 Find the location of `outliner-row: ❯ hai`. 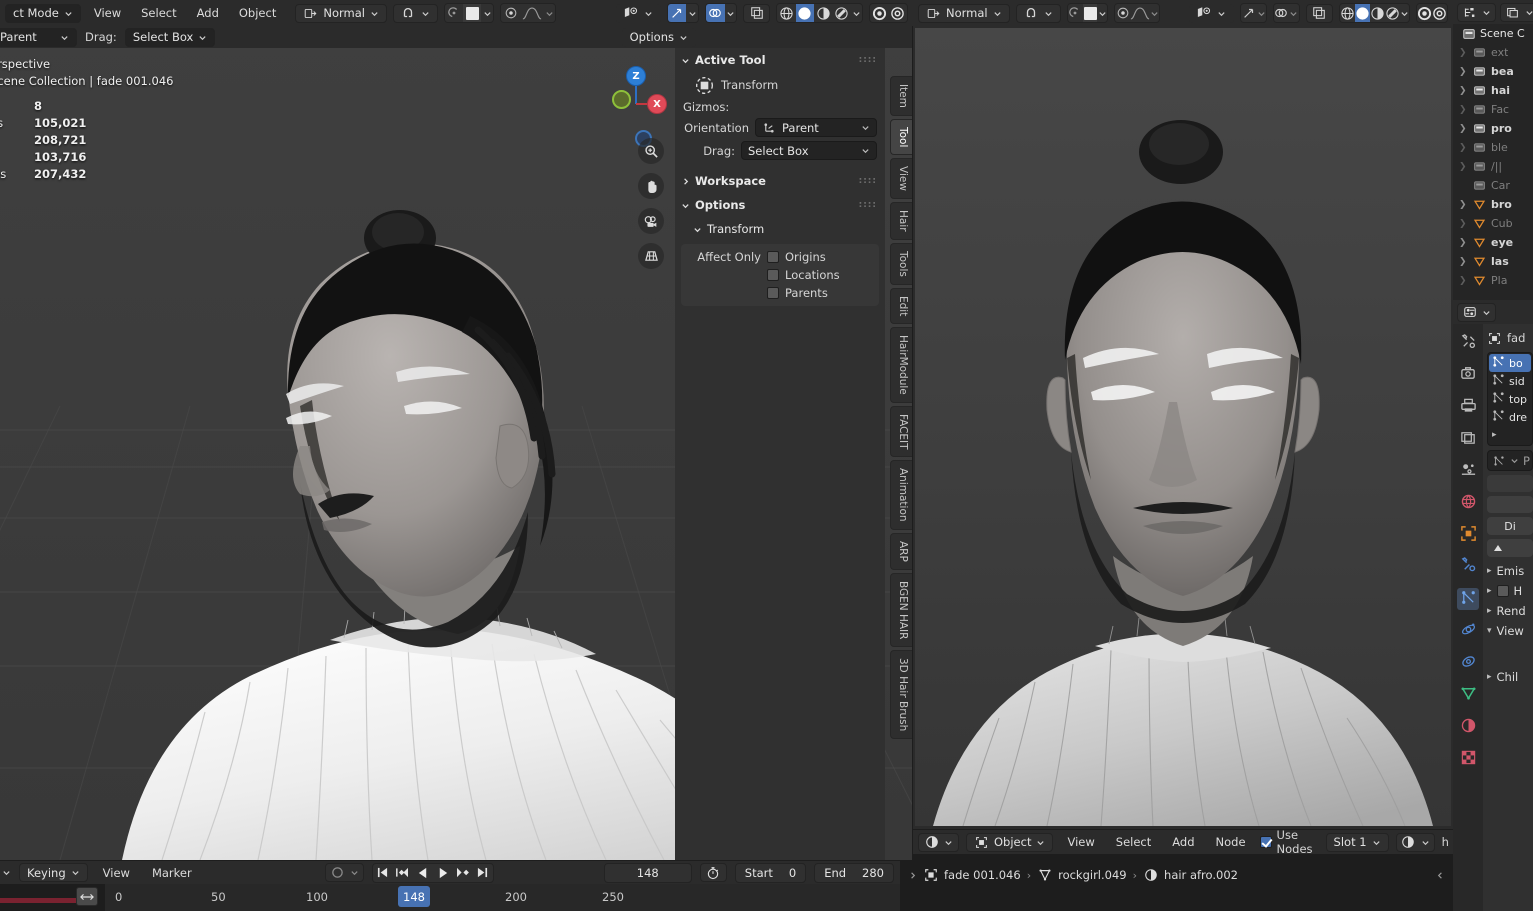

outliner-row: ❯ hai is located at coordinates (1493, 90).